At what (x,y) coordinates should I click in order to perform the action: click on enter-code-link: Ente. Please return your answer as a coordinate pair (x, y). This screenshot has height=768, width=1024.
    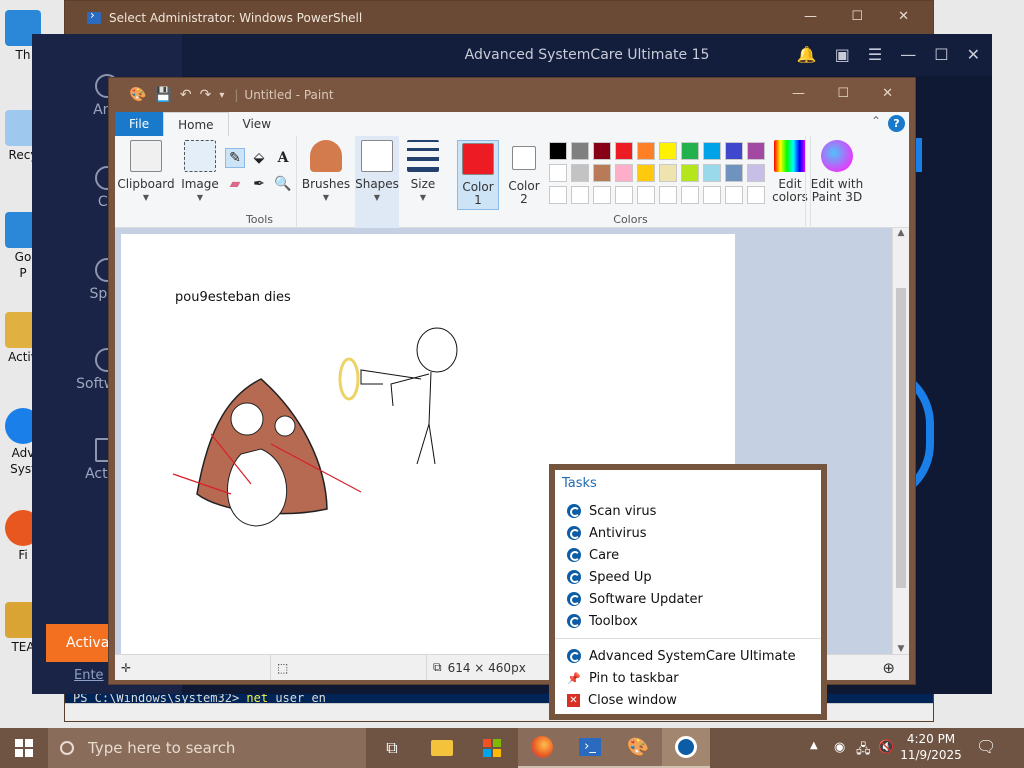
    Looking at the image, I should click on (89, 675).